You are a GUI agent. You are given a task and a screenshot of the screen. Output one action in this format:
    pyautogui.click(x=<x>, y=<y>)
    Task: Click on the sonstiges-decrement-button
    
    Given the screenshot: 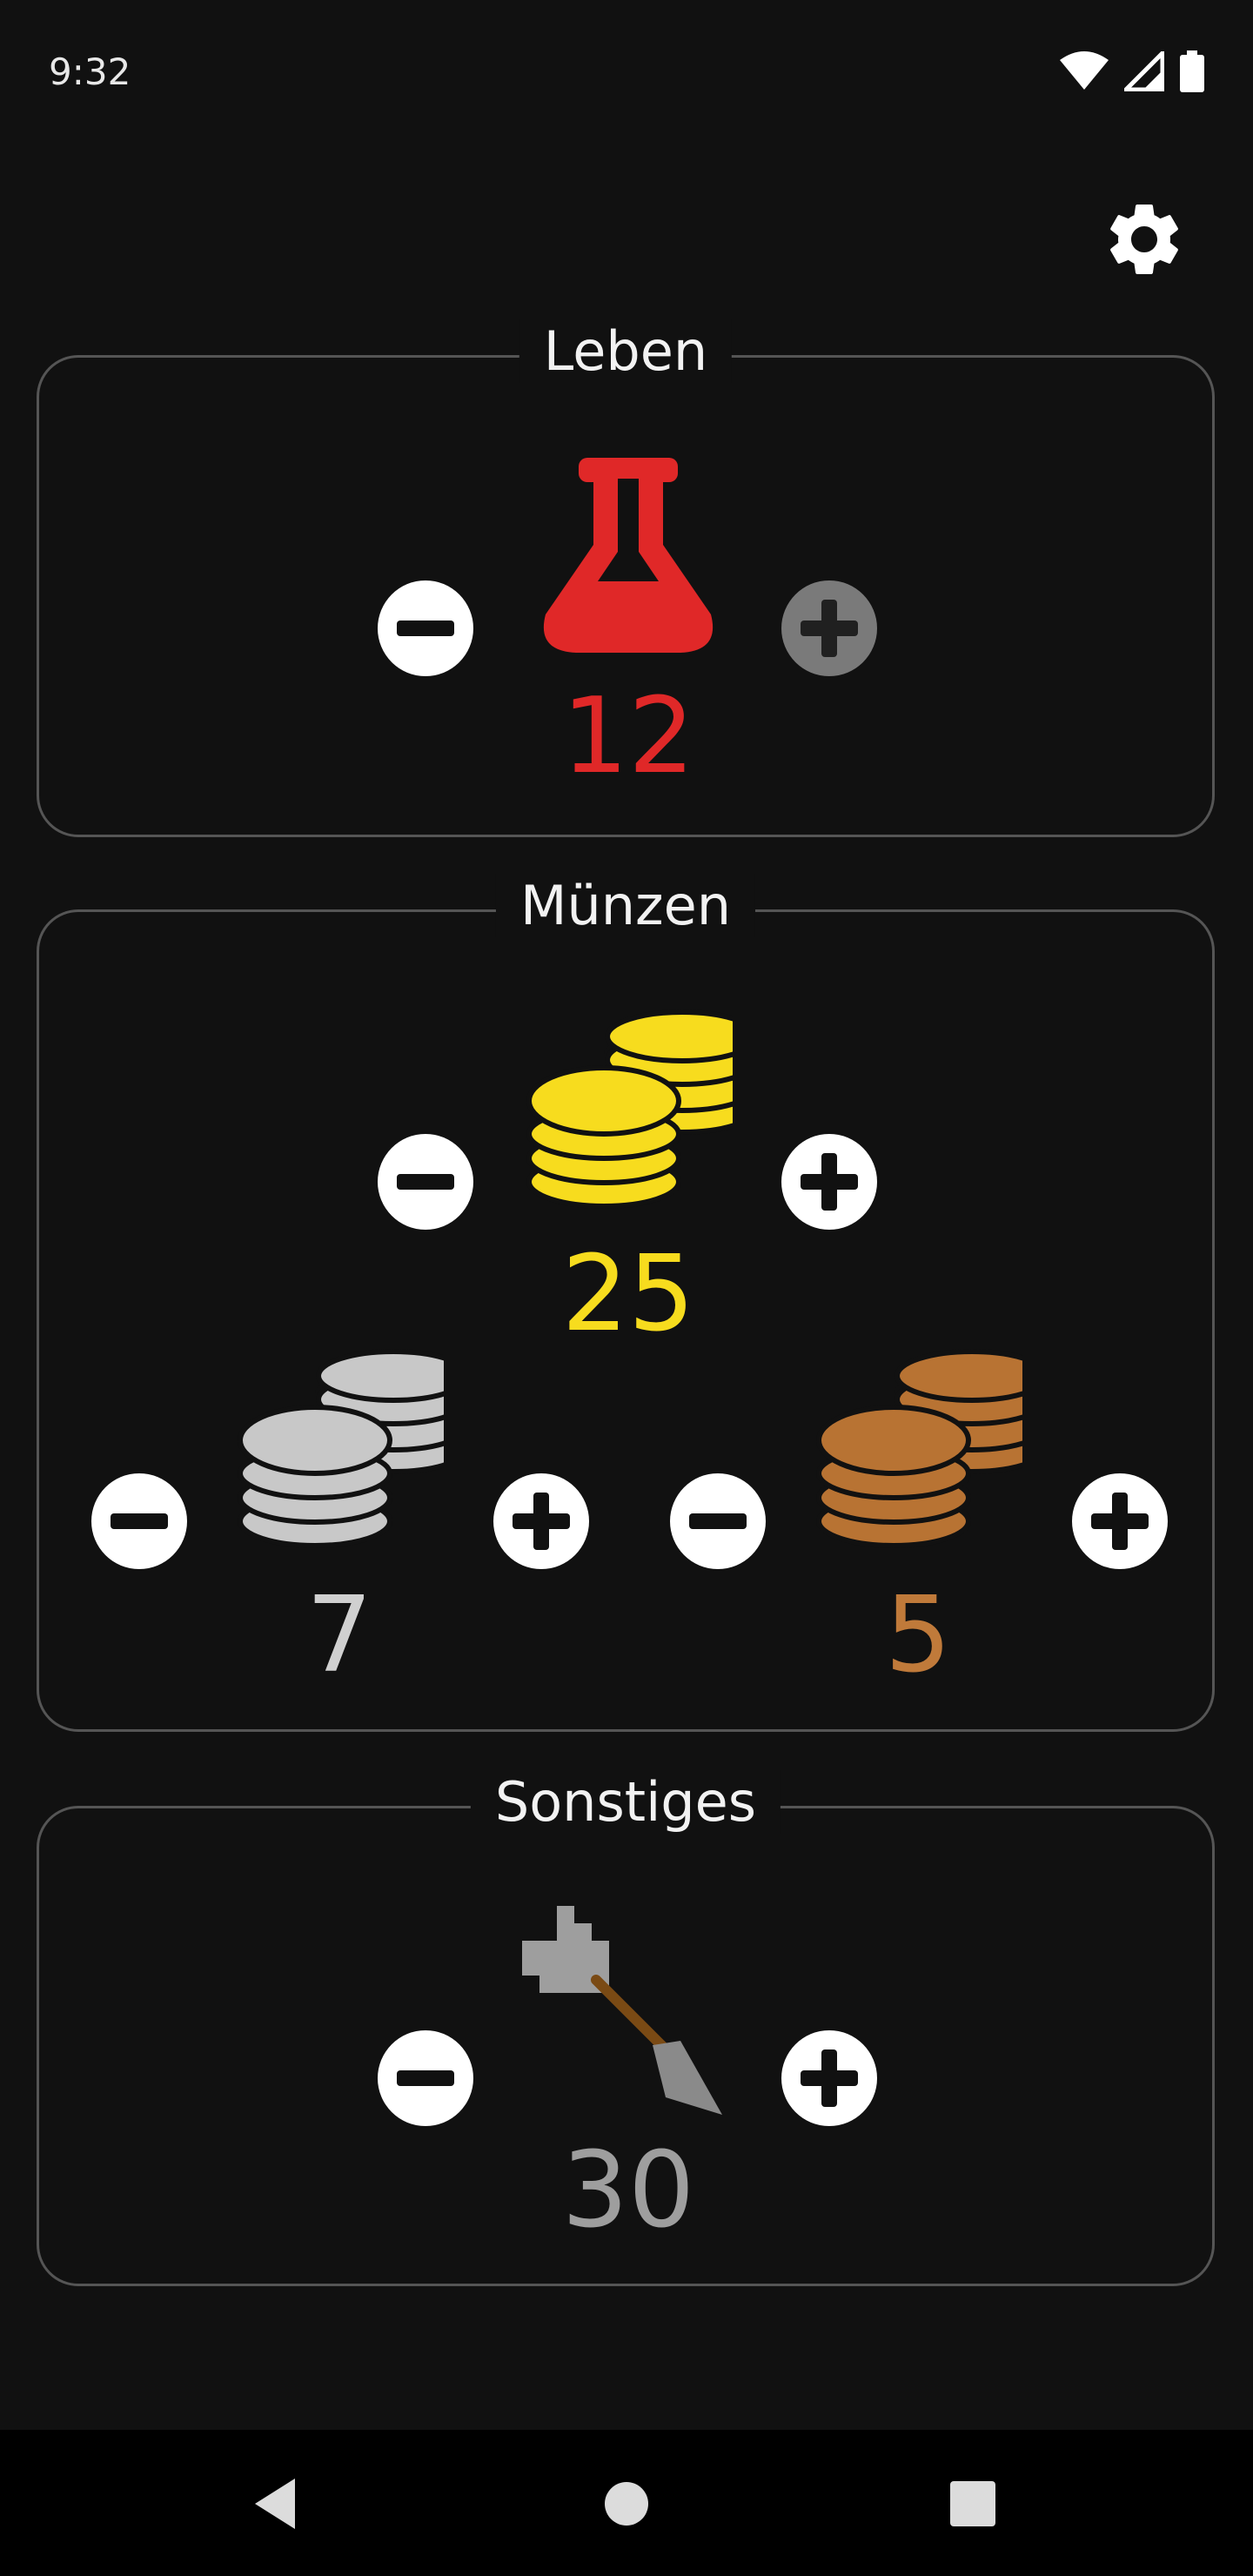 What is the action you would take?
    pyautogui.click(x=425, y=2078)
    